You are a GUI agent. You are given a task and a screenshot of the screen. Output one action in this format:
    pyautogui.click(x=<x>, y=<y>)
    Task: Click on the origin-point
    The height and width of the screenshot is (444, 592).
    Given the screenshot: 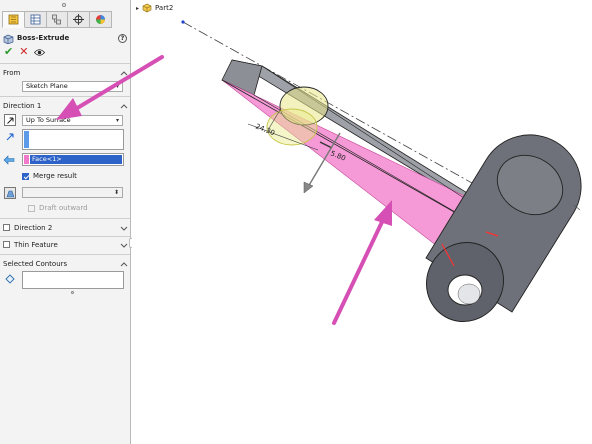 What is the action you would take?
    pyautogui.click(x=183, y=22)
    